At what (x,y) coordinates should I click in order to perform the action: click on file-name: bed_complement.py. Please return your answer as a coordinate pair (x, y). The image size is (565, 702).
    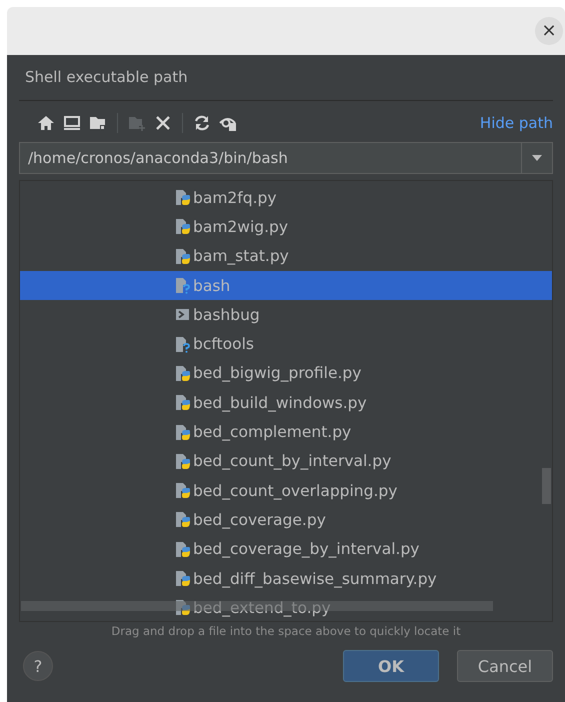
    Looking at the image, I should click on (272, 432).